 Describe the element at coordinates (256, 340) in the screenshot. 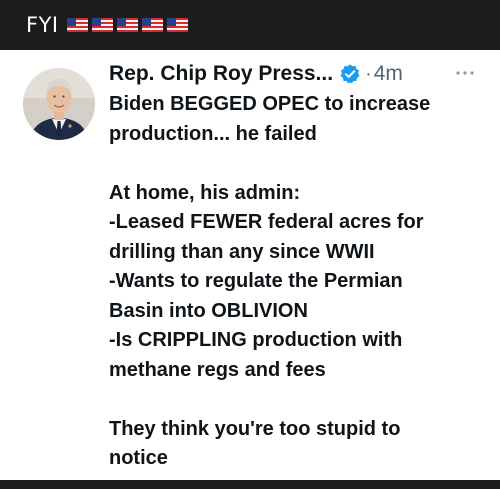

I see `post-line: -Is CRIPPLING production with` at that location.